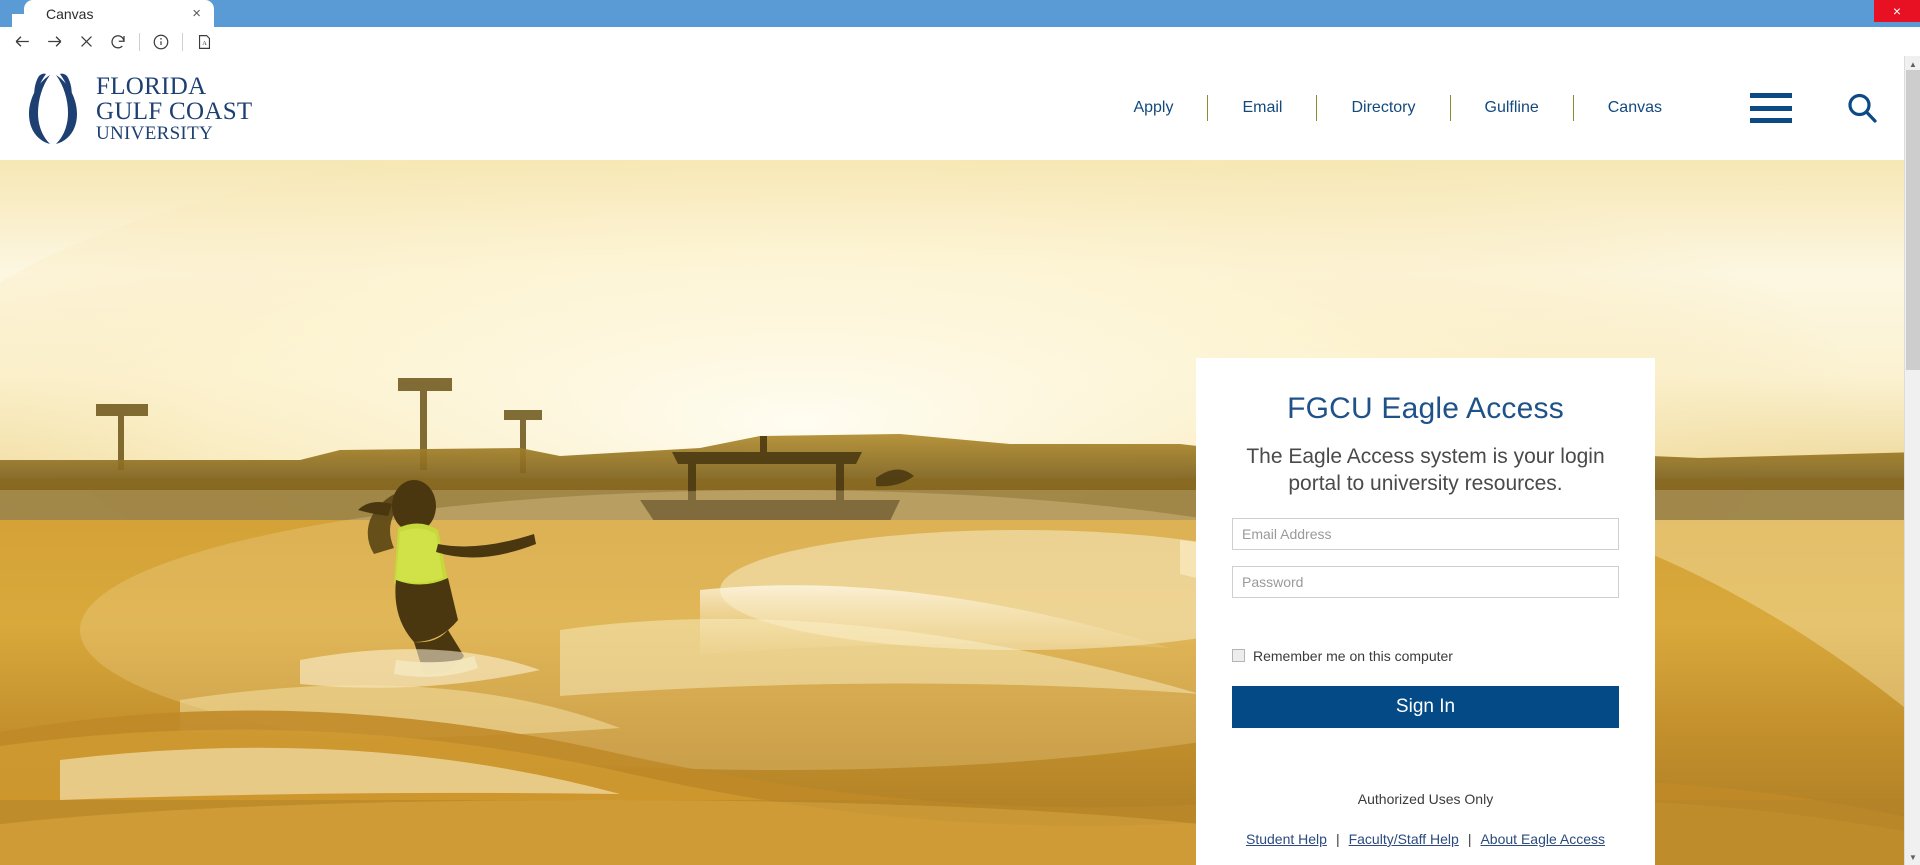  I want to click on student-help-link: Student Help, so click(1286, 839).